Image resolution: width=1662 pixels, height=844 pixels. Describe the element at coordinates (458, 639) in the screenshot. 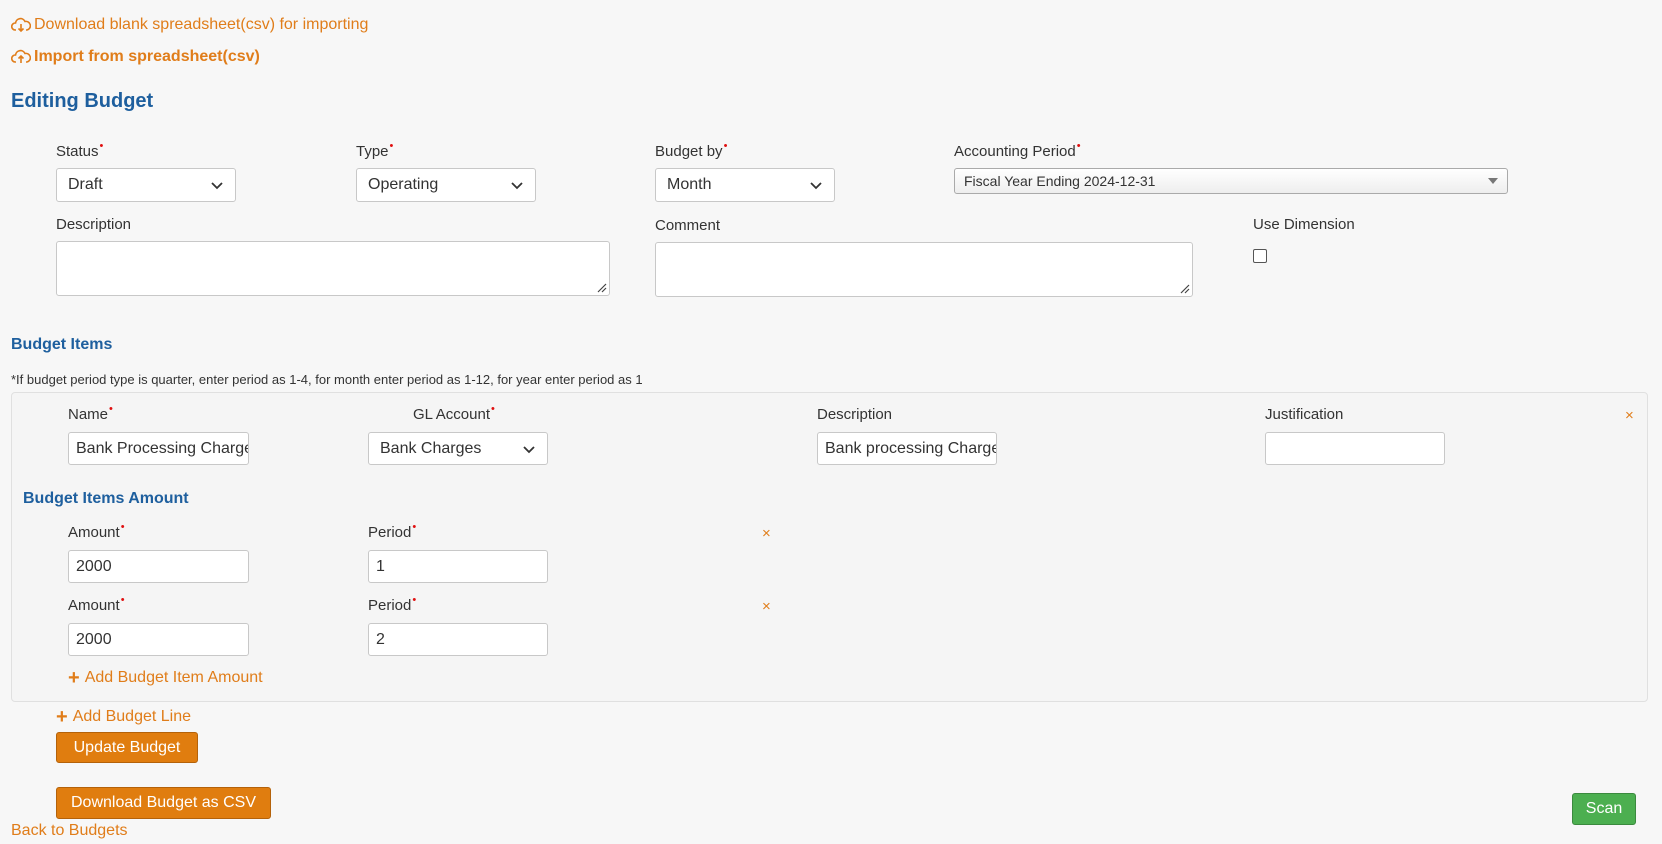

I see `period-input: 2` at that location.